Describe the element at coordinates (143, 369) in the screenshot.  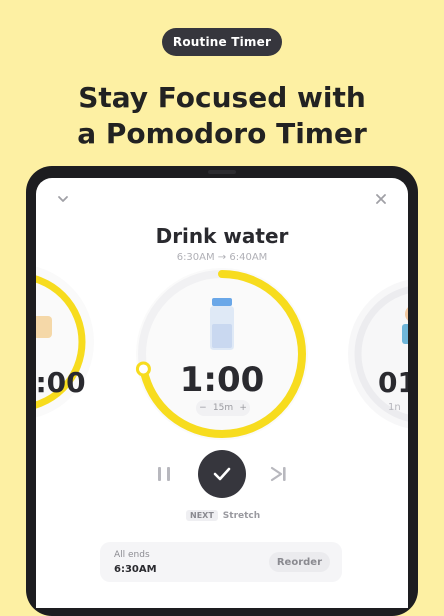
I see `progress-knob` at that location.